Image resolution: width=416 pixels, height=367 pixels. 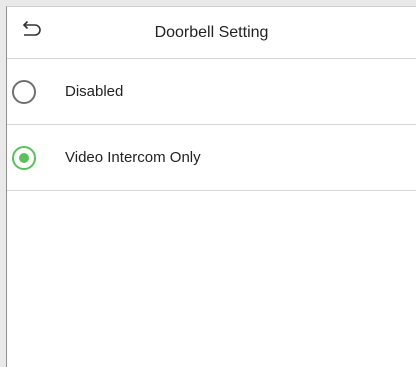 I want to click on page-title: Doorbell Setting, so click(x=211, y=32).